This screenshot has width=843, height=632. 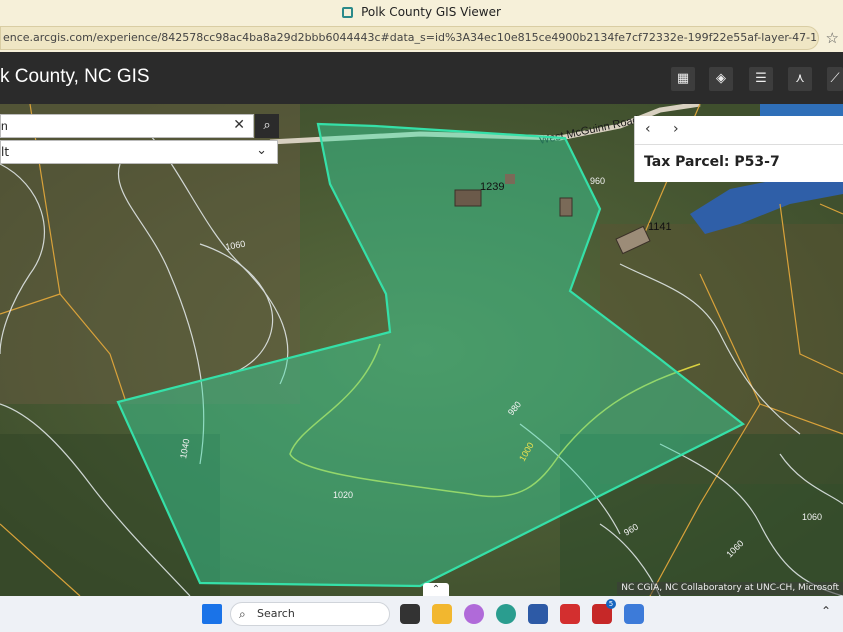 I want to click on contour-label: 960, so click(x=597, y=181).